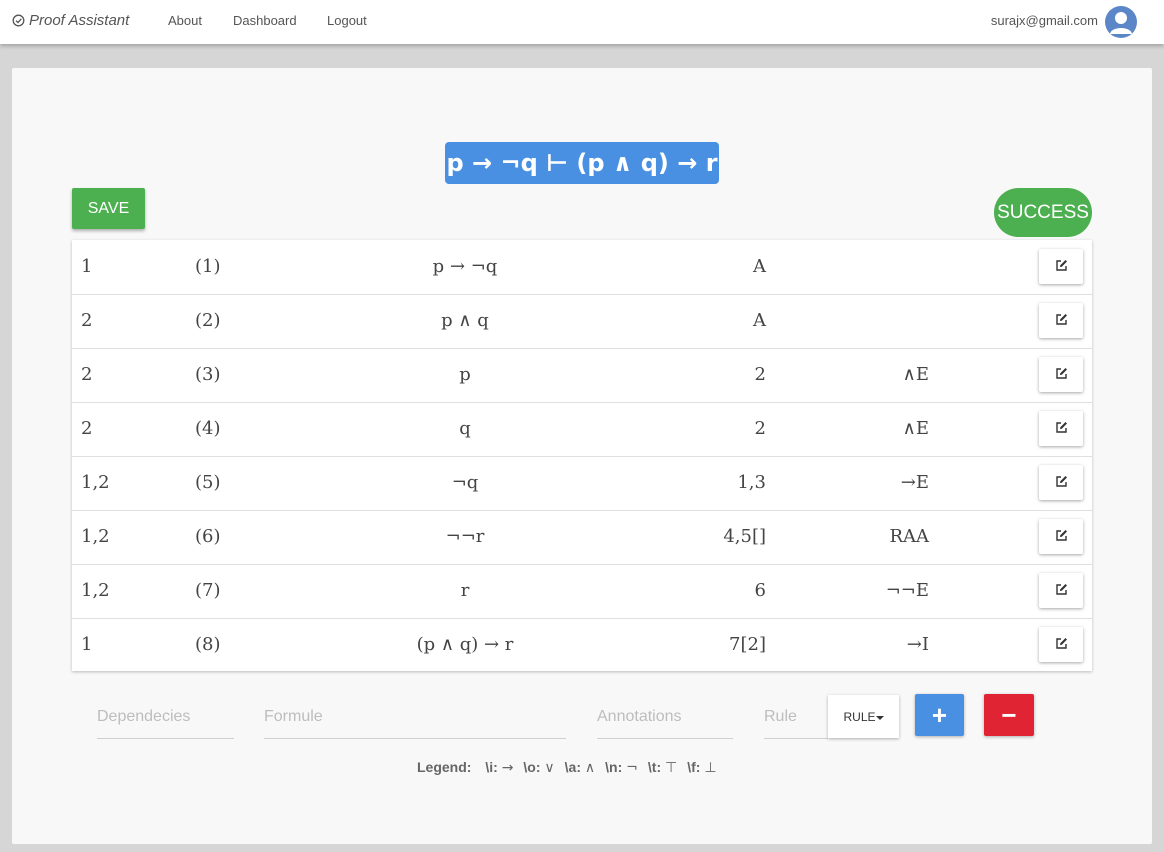 The width and height of the screenshot is (1164, 852). What do you see at coordinates (747, 644) in the screenshot?
I see `annotation-cell: 7[2]` at bounding box center [747, 644].